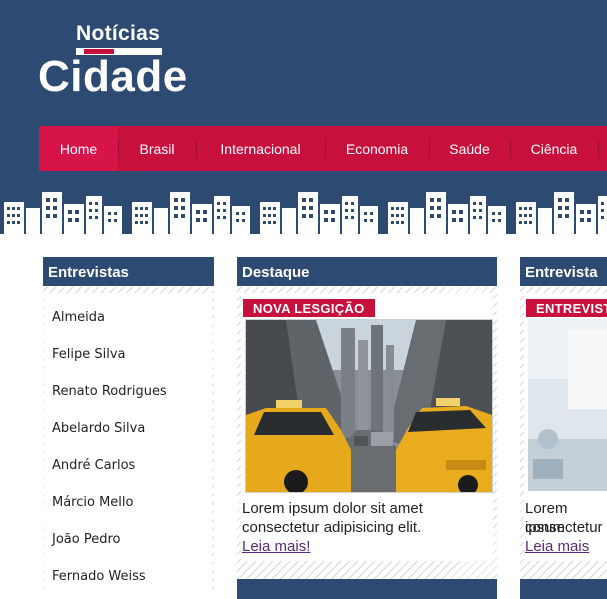 The width and height of the screenshot is (607, 599). Describe the element at coordinates (92, 502) in the screenshot. I see `interview-link: Márcio Mello` at that location.